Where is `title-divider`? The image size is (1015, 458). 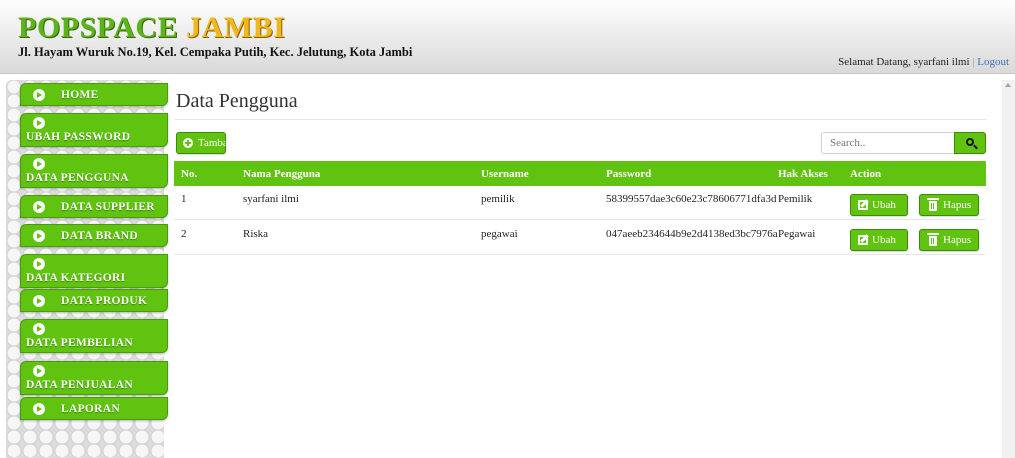
title-divider is located at coordinates (580, 119).